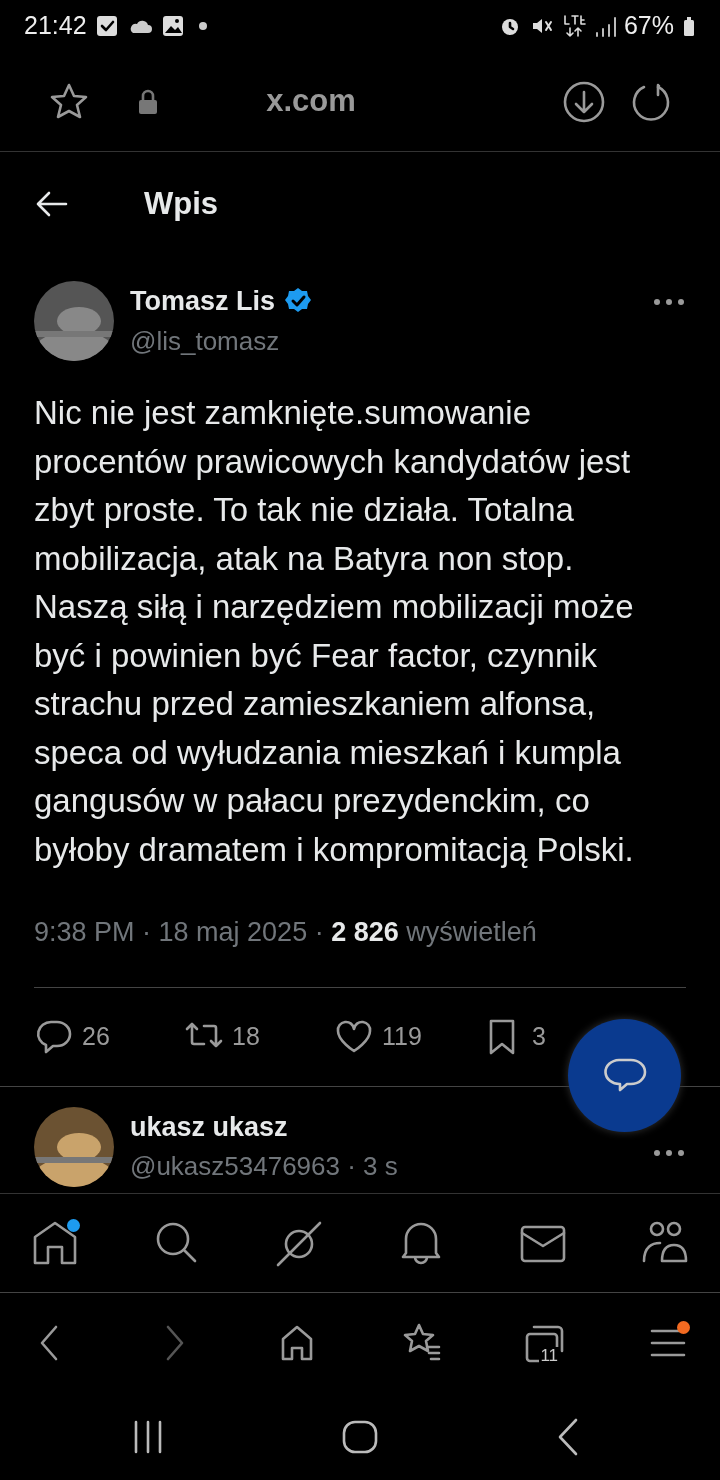  What do you see at coordinates (391, 341) in the screenshot?
I see `author-handle: @lis_tomasz` at bounding box center [391, 341].